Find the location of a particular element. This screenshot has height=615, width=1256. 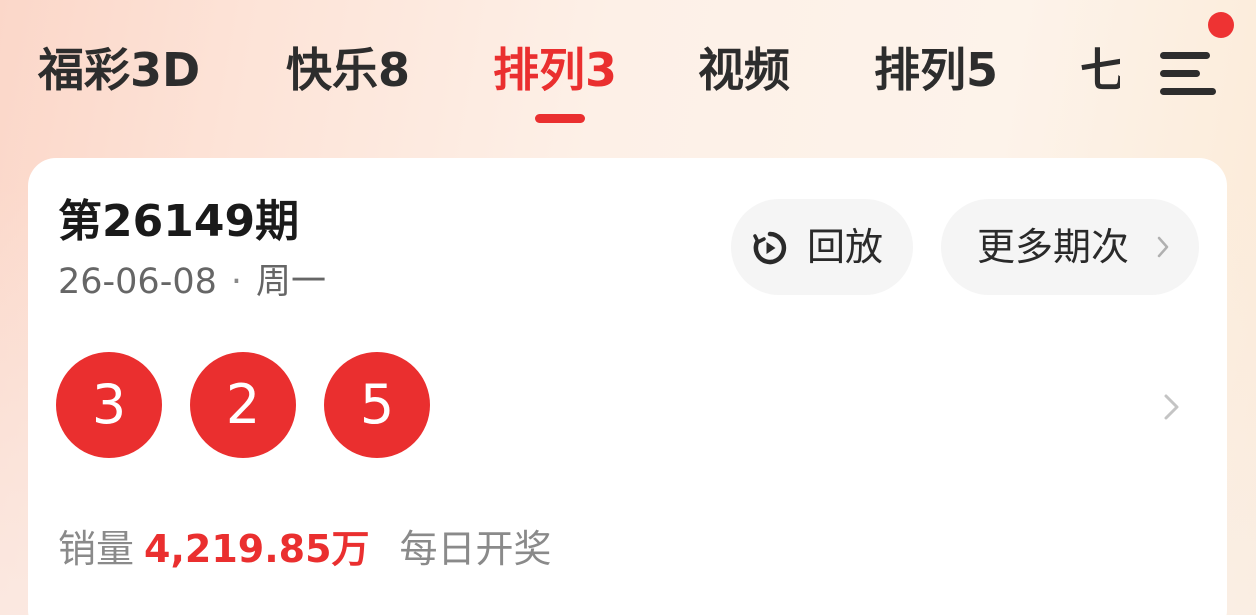

tab-overflow-clip: 七 is located at coordinates (1100, 70).